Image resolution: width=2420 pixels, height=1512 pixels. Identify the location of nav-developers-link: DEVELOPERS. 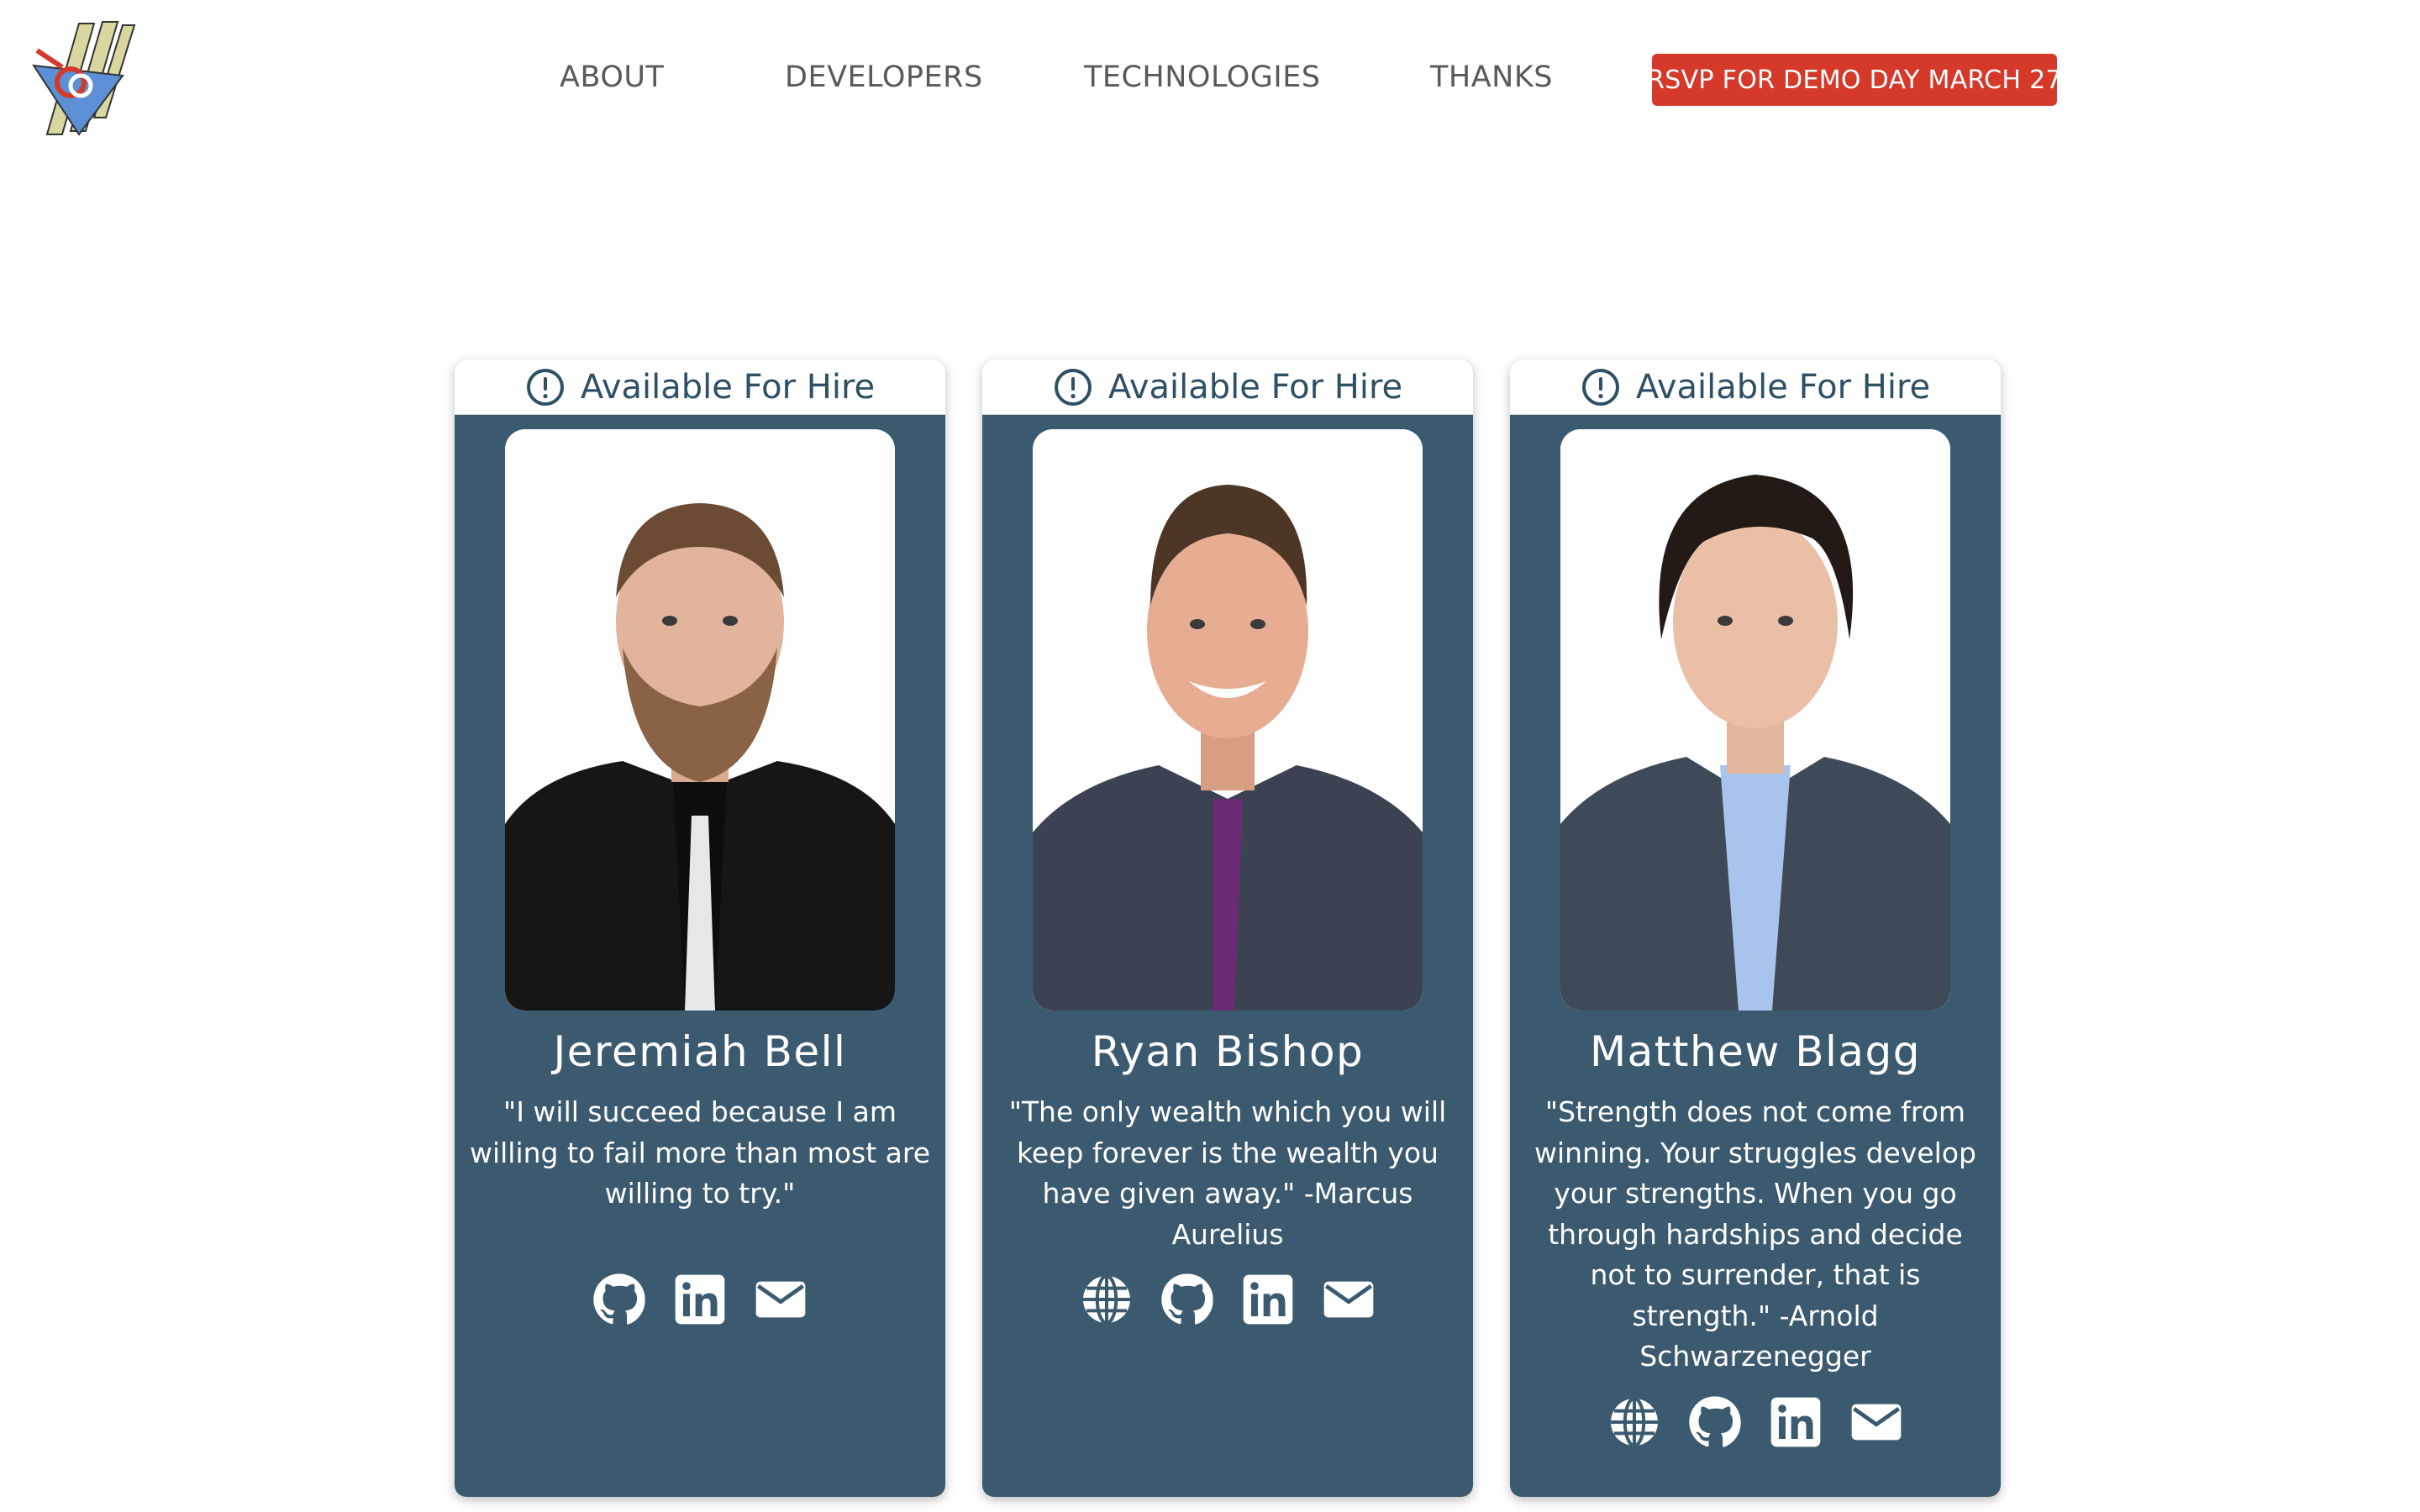
(884, 77).